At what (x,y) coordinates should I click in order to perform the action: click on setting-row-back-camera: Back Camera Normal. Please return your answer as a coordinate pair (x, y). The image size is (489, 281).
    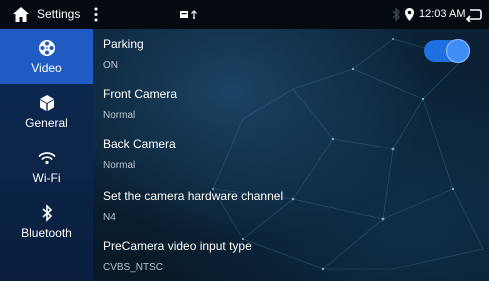
    Looking at the image, I should click on (253, 154).